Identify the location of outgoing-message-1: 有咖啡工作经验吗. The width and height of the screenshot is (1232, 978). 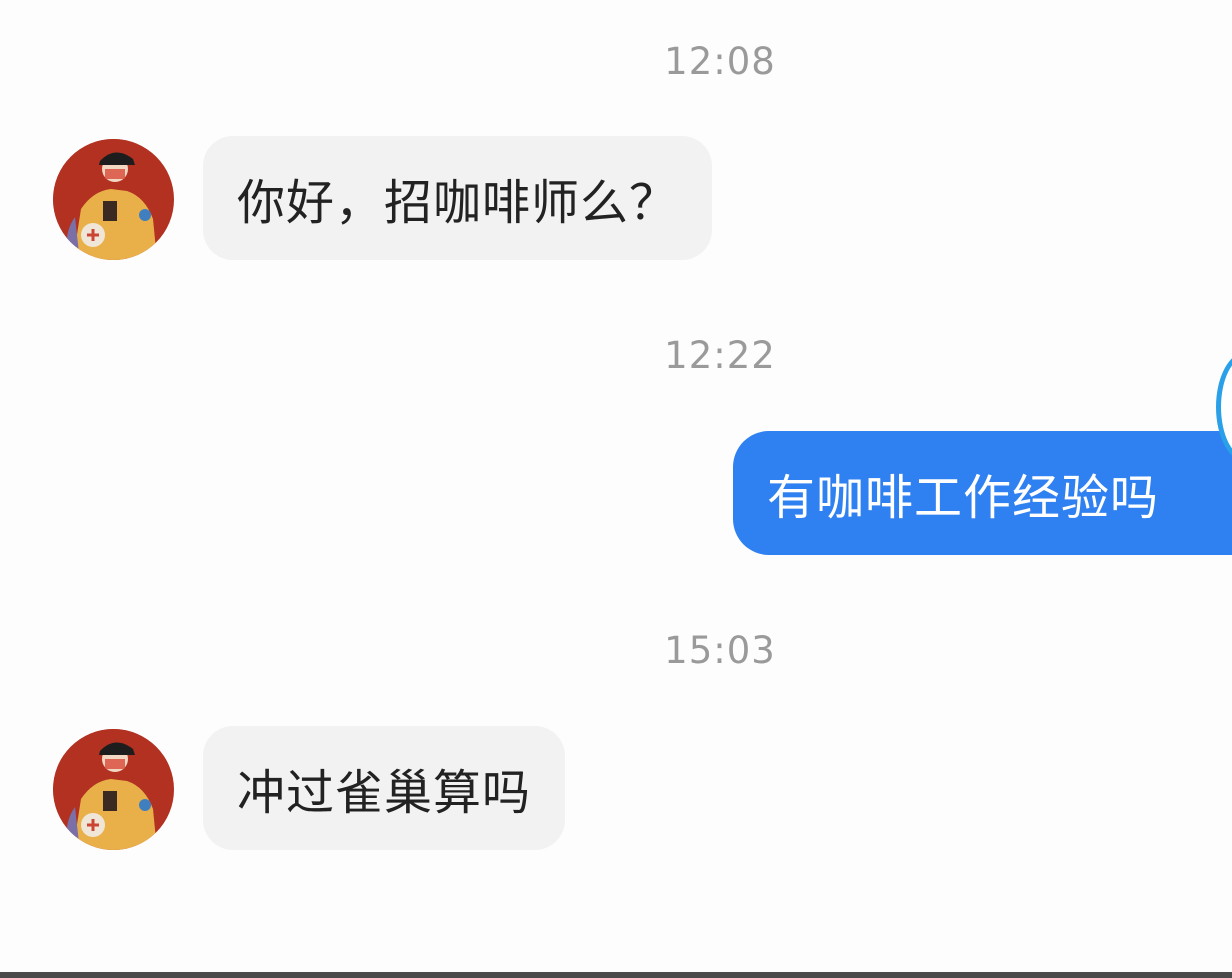
(982, 493).